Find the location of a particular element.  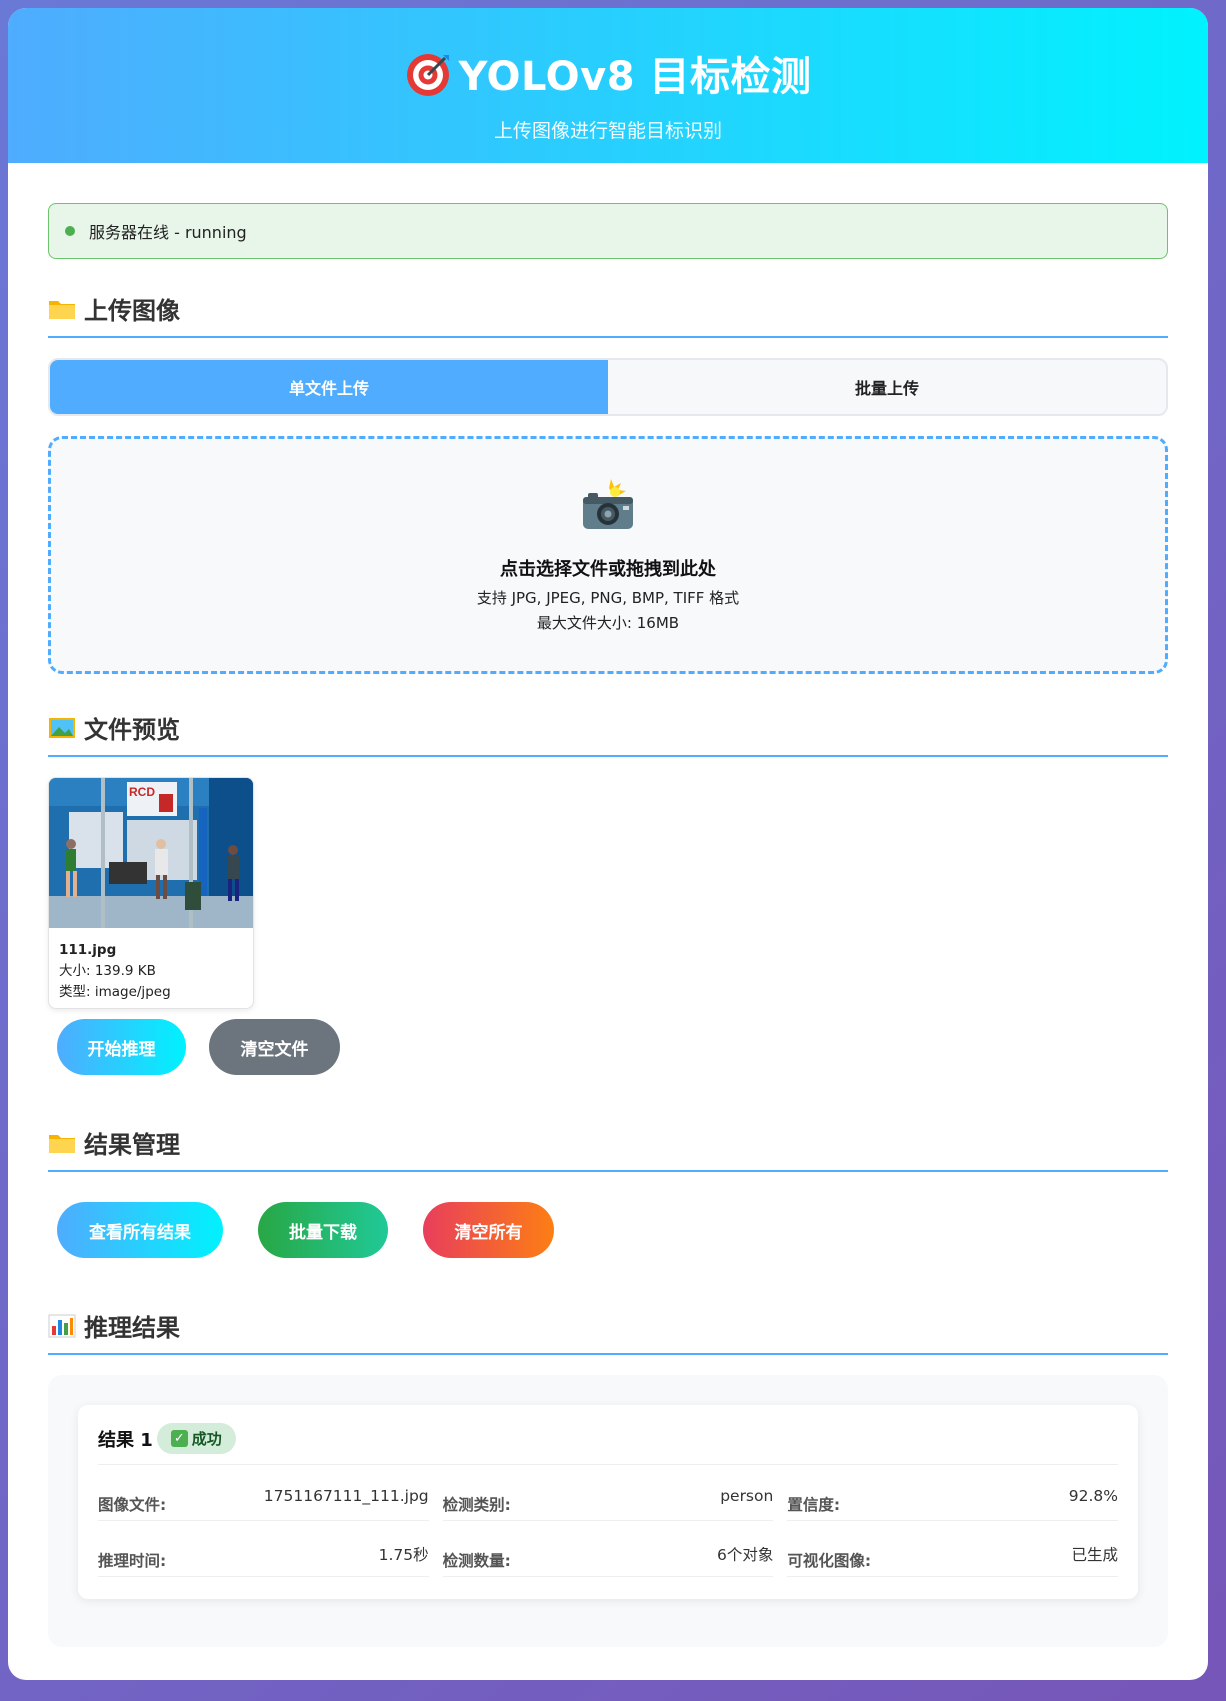

manage-actions: 查看所有结果 批量下载 清空所有 is located at coordinates (608, 1230).